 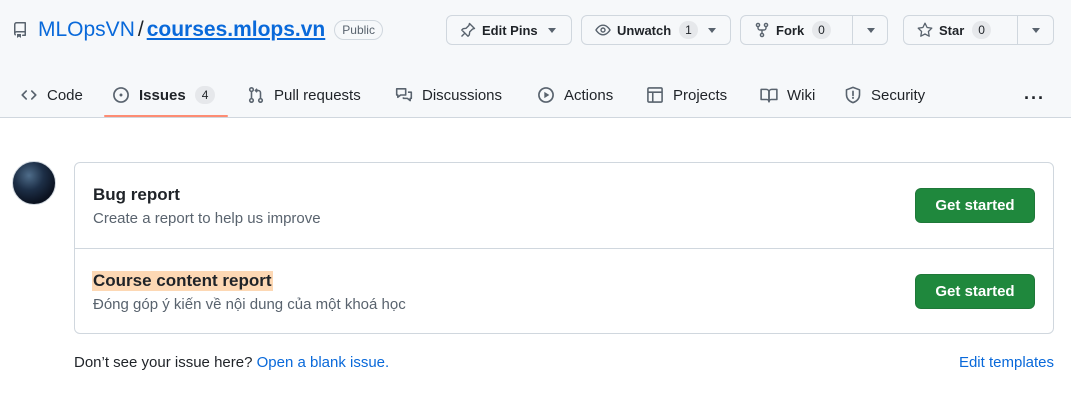 I want to click on tab-label: Security, so click(x=898, y=95).